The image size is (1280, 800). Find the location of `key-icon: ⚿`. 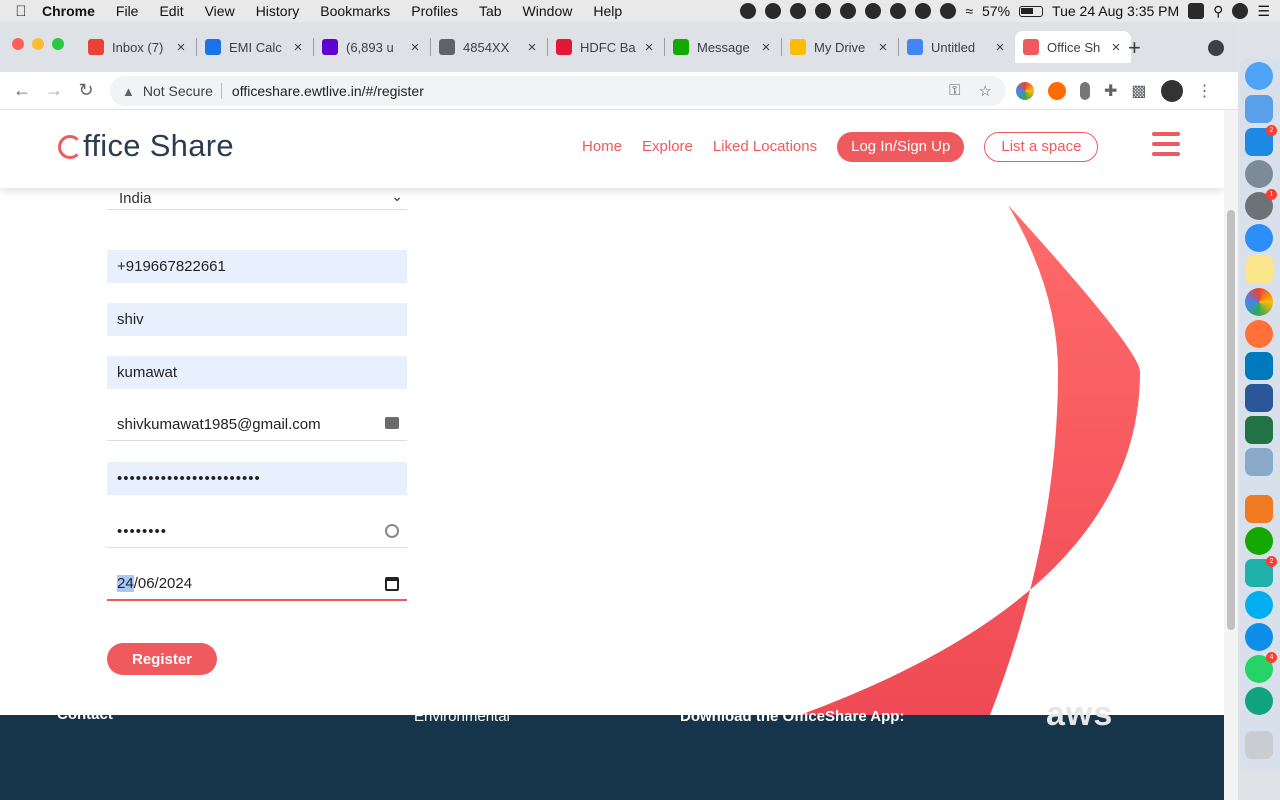

key-icon: ⚿ is located at coordinates (954, 91).